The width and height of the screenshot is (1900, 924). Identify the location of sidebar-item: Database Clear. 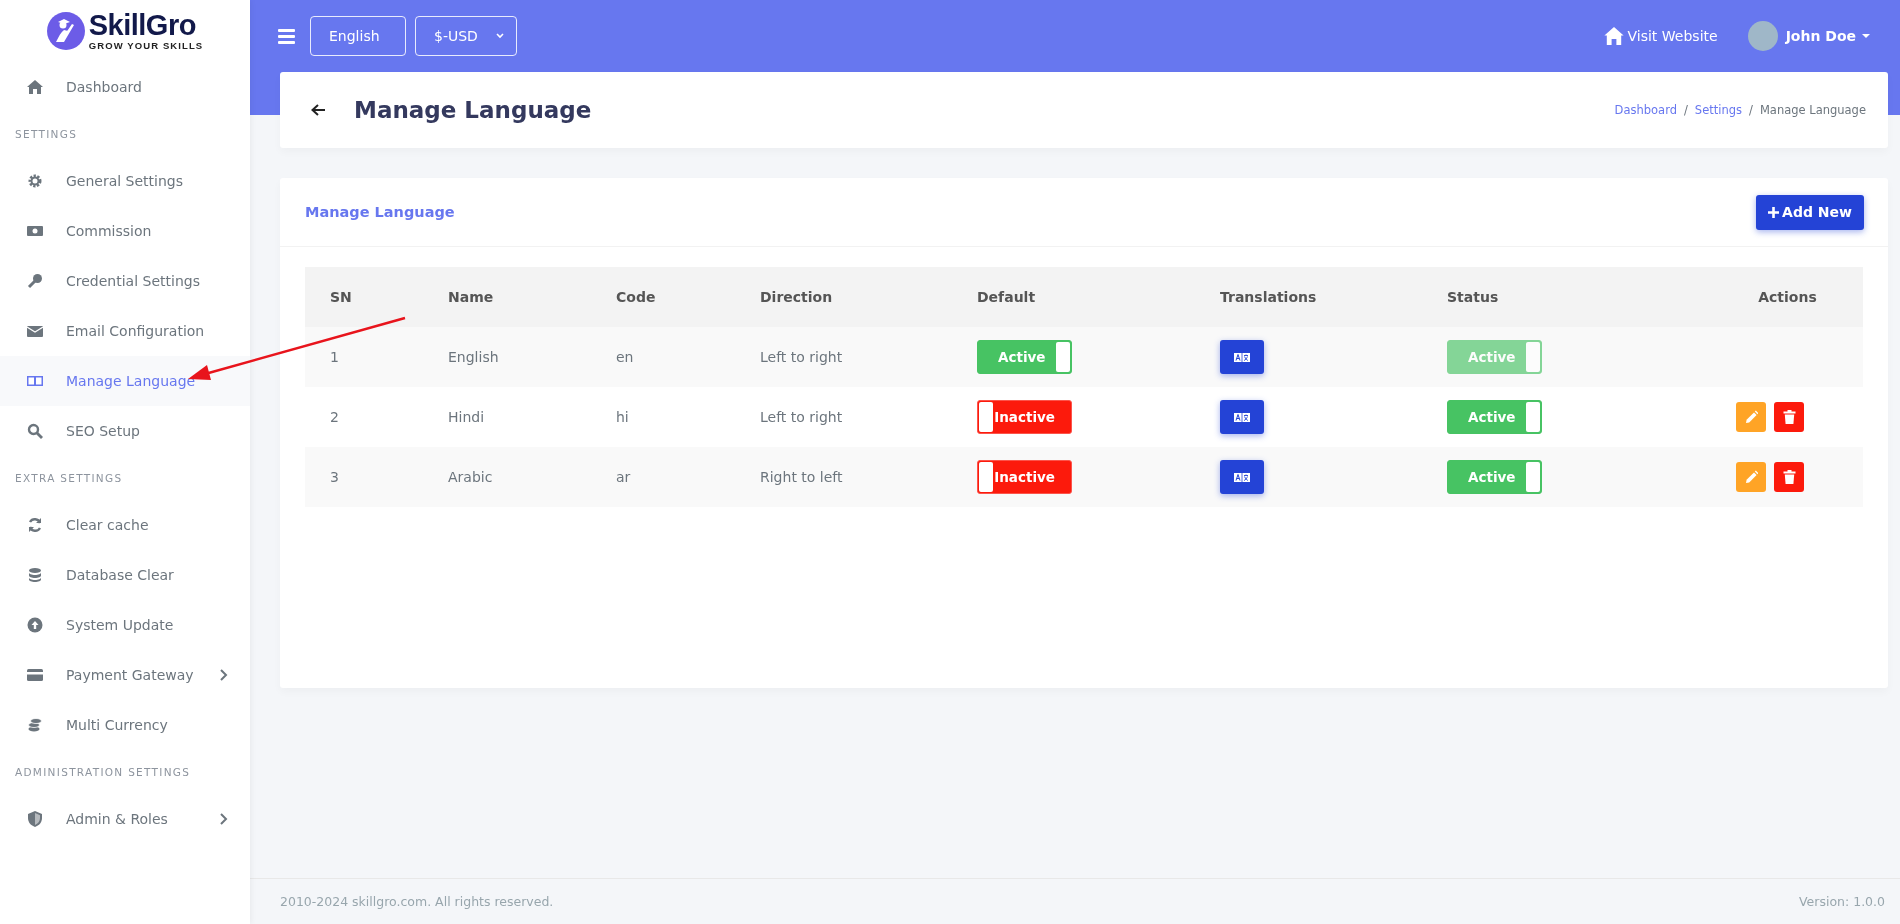
(125, 575).